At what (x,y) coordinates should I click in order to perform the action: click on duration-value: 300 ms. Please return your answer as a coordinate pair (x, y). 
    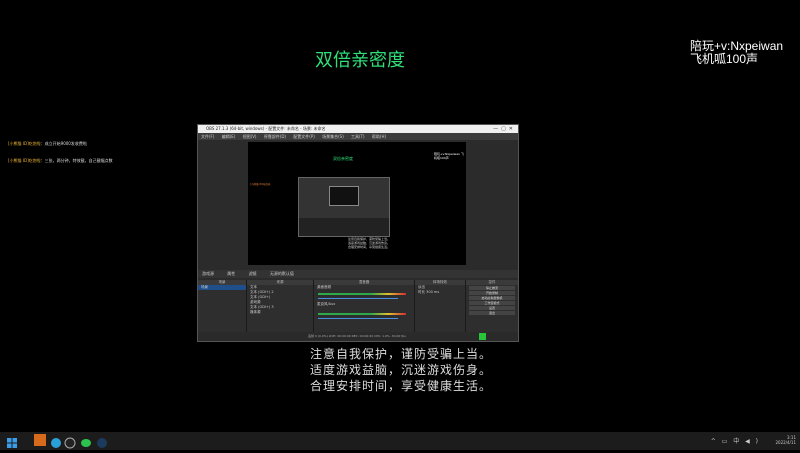
    Looking at the image, I should click on (432, 292).